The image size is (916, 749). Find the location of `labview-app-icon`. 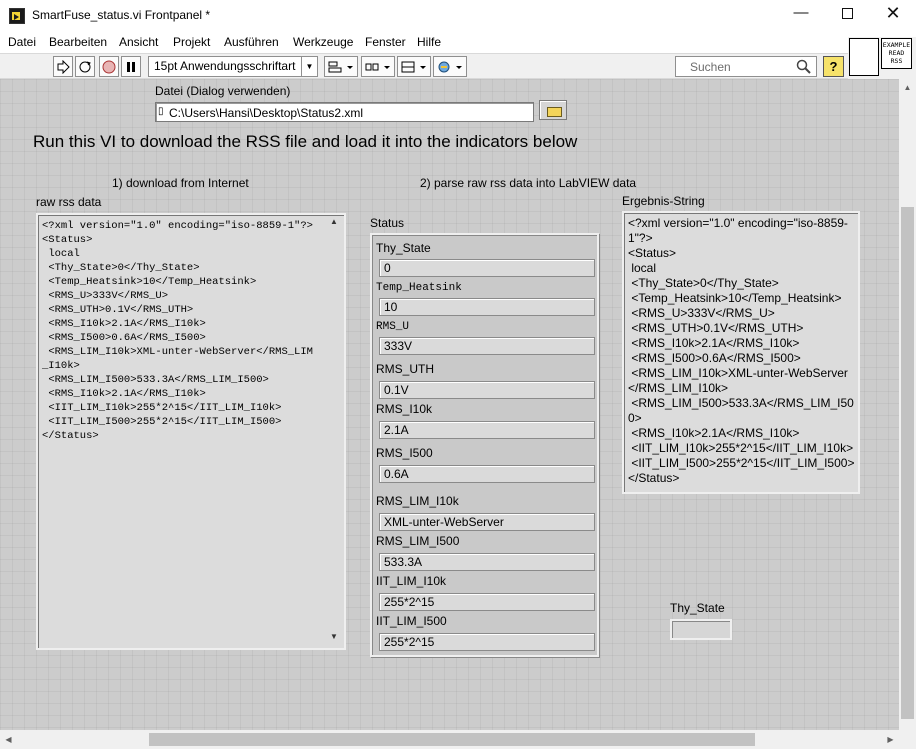

labview-app-icon is located at coordinates (17, 16).